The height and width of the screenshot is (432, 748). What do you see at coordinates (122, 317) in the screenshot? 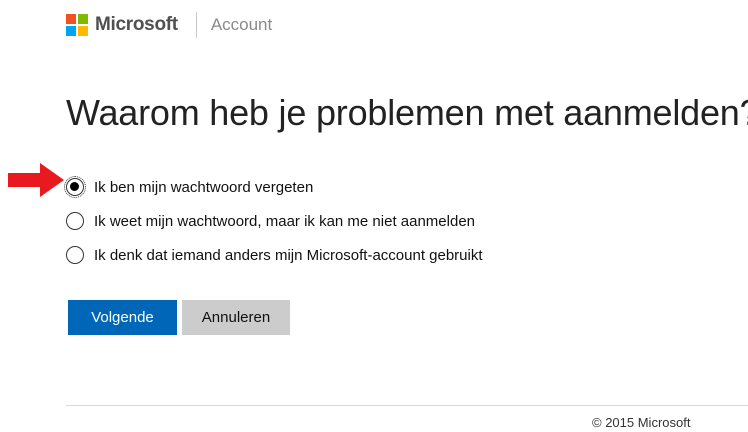
I see `next-button: Volgende` at bounding box center [122, 317].